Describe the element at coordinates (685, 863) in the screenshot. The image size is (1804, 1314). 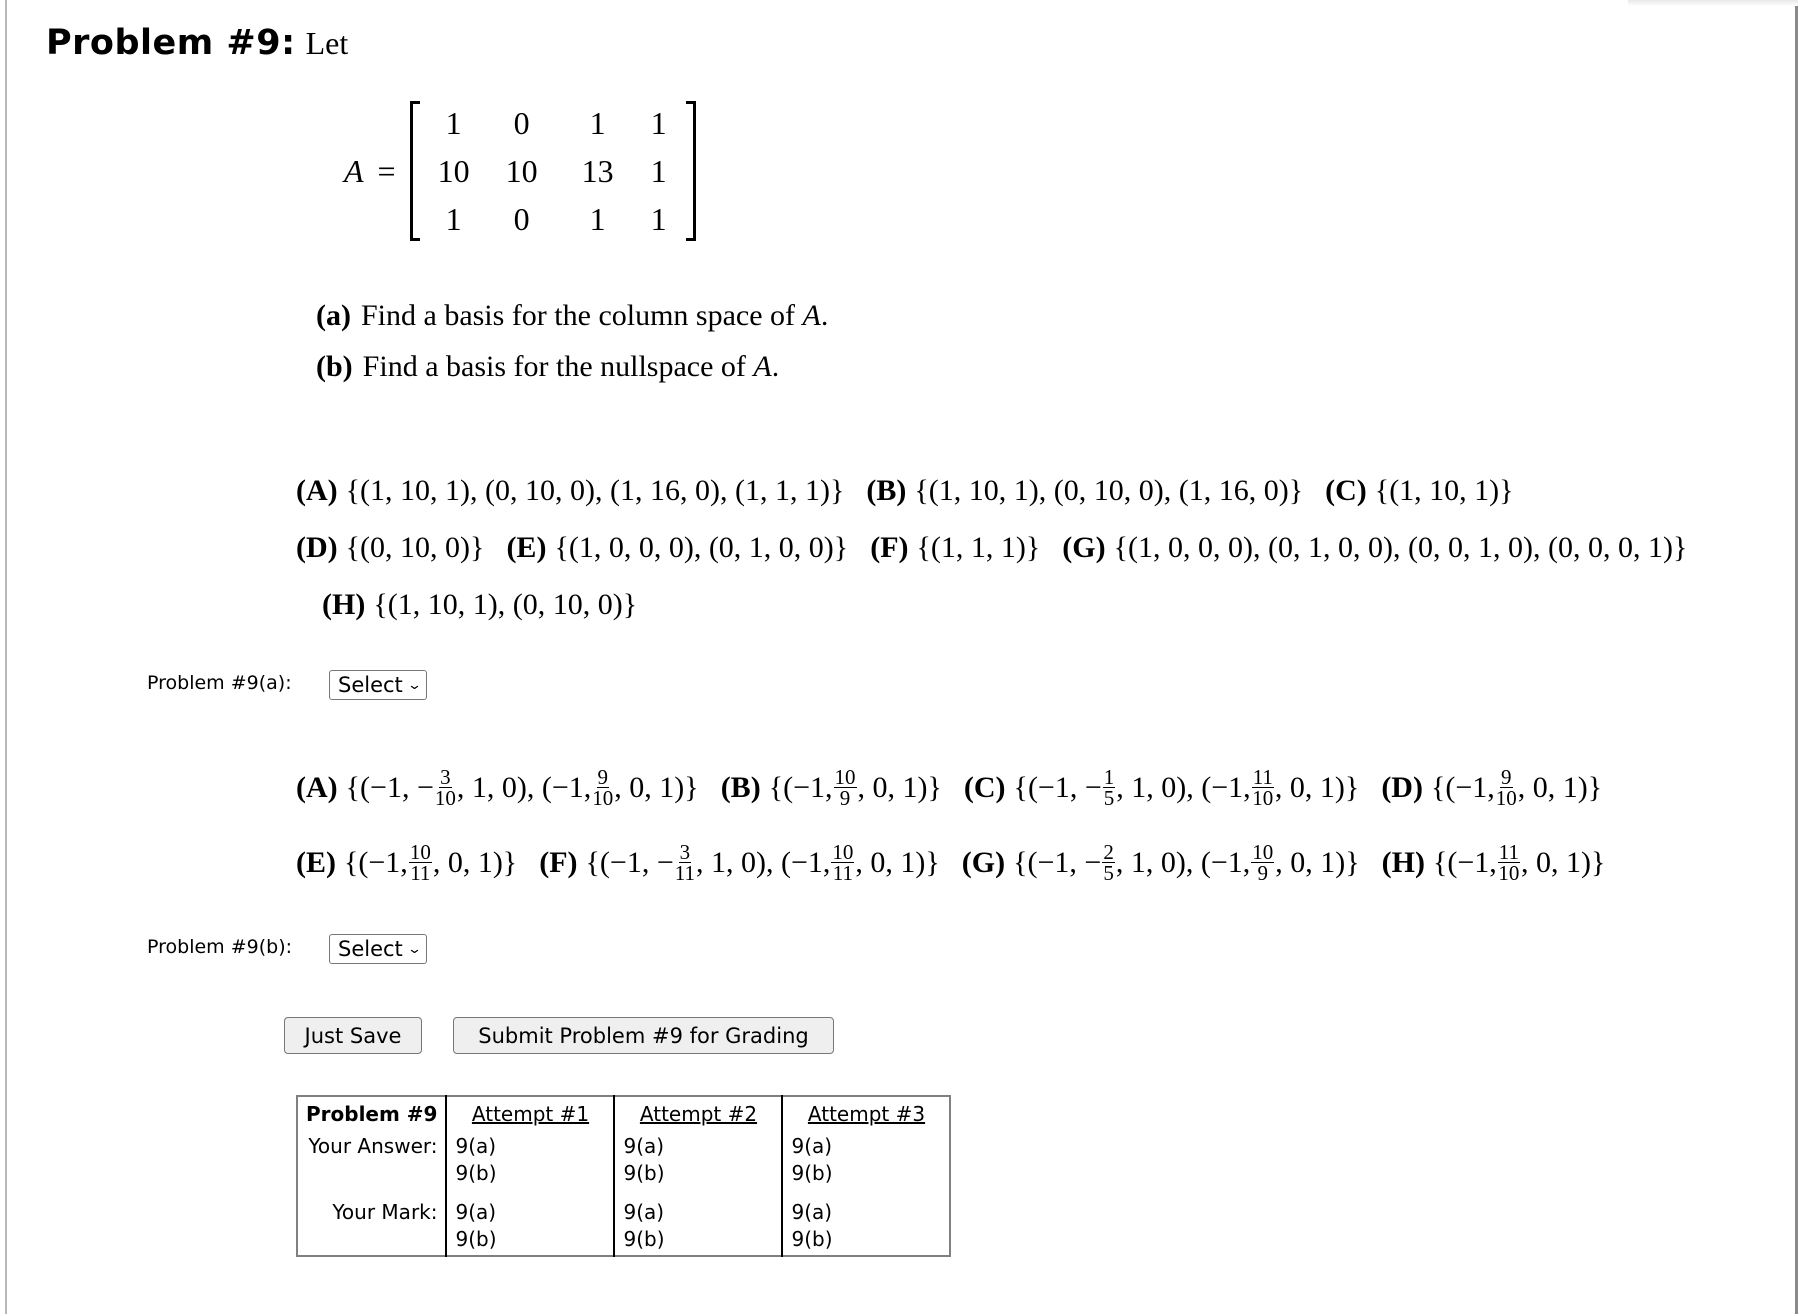
I see `fraction: 3 11` at that location.